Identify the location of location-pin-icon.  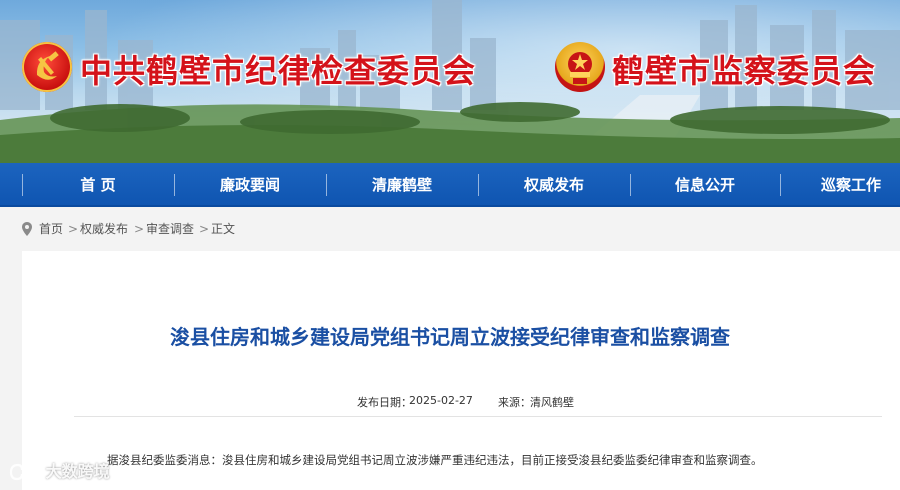
(27, 229).